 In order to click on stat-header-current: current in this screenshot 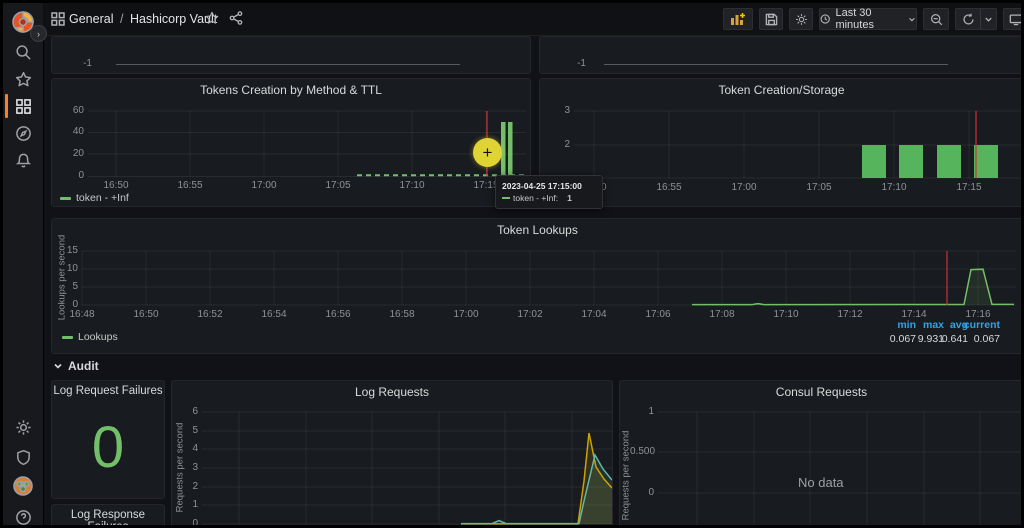, I will do `click(978, 325)`.